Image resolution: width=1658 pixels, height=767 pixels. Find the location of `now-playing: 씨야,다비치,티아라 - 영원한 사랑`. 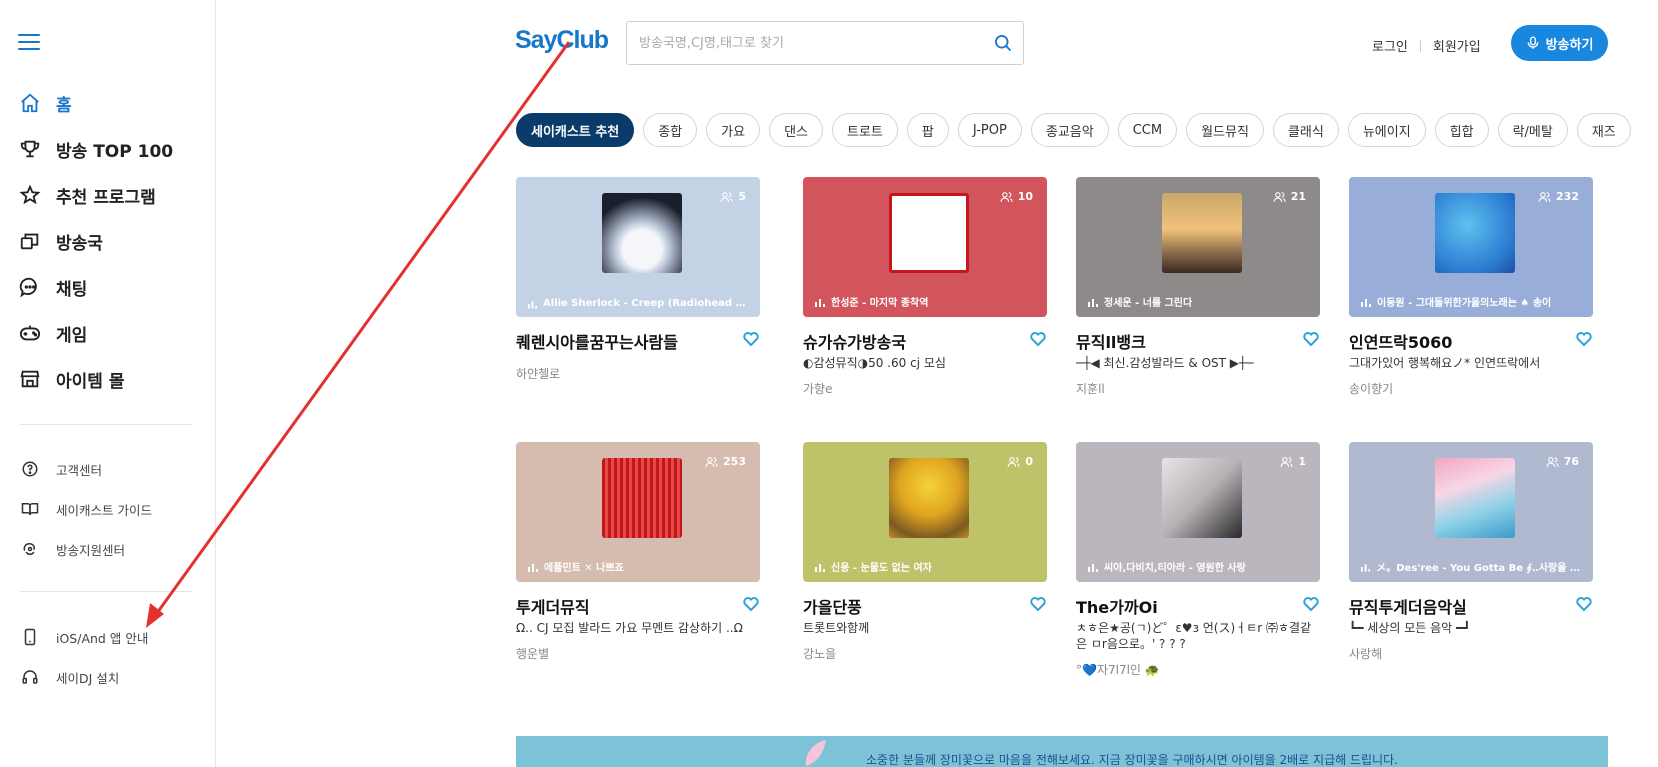

now-playing: 씨야,다비치,티아라 - 영원한 사랑 is located at coordinates (1198, 566).